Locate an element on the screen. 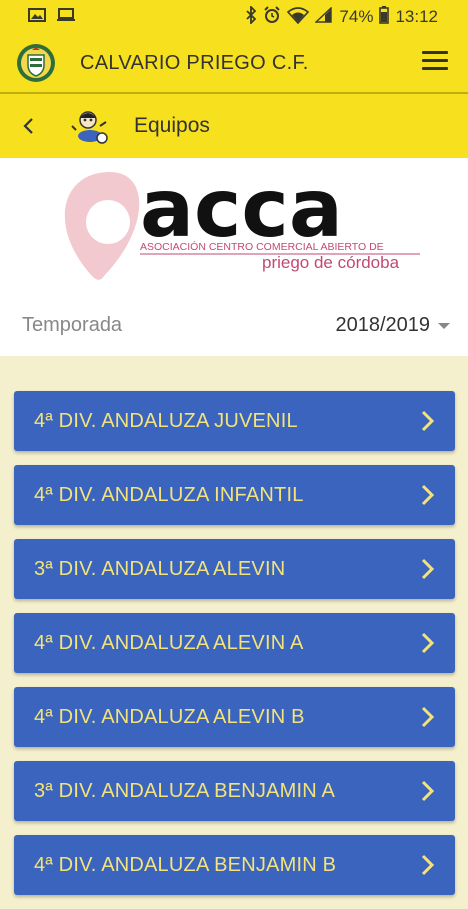 This screenshot has width=468, height=909. status-bar: 74% 13:12 is located at coordinates (234, 17).